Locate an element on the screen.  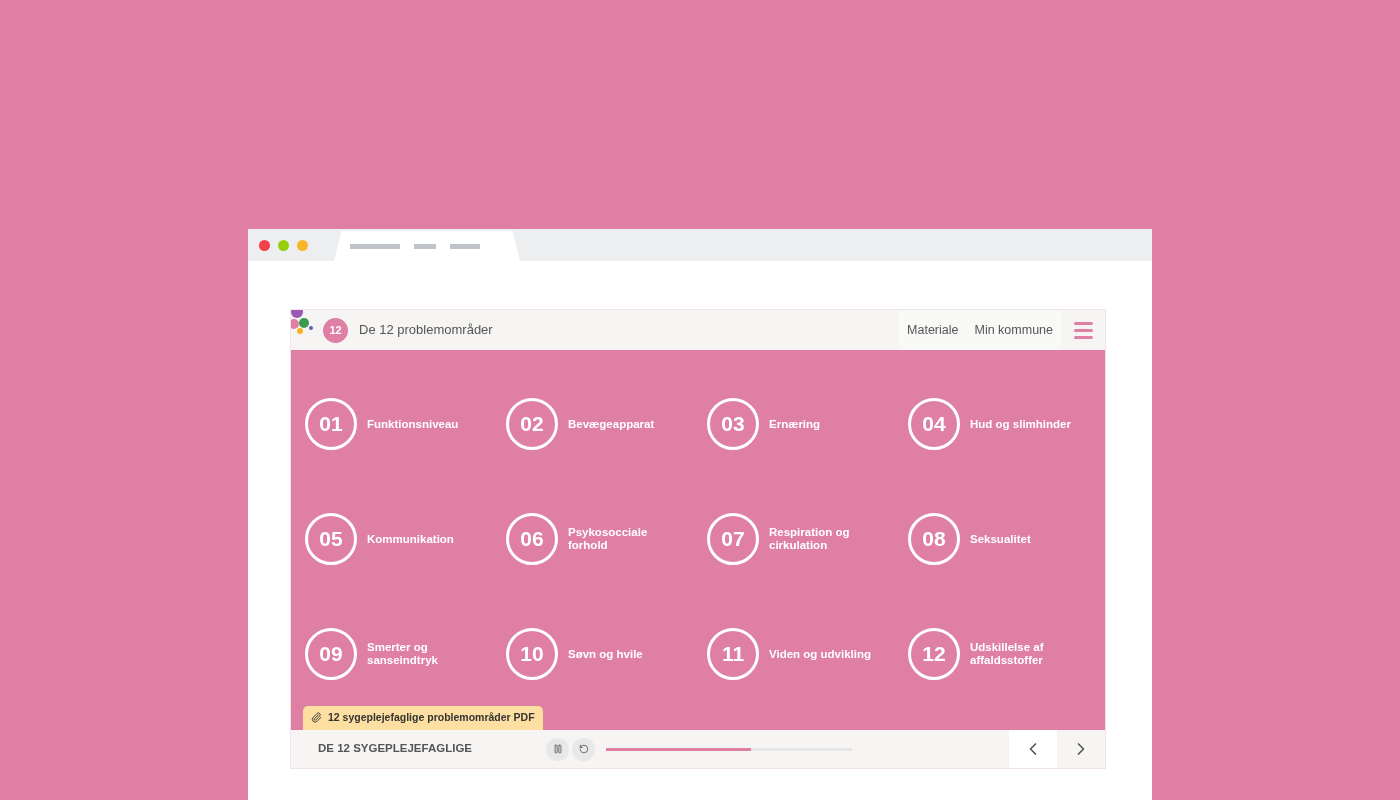
topic-link: 04 Hud og slimhinder is located at coordinates (1008, 424).